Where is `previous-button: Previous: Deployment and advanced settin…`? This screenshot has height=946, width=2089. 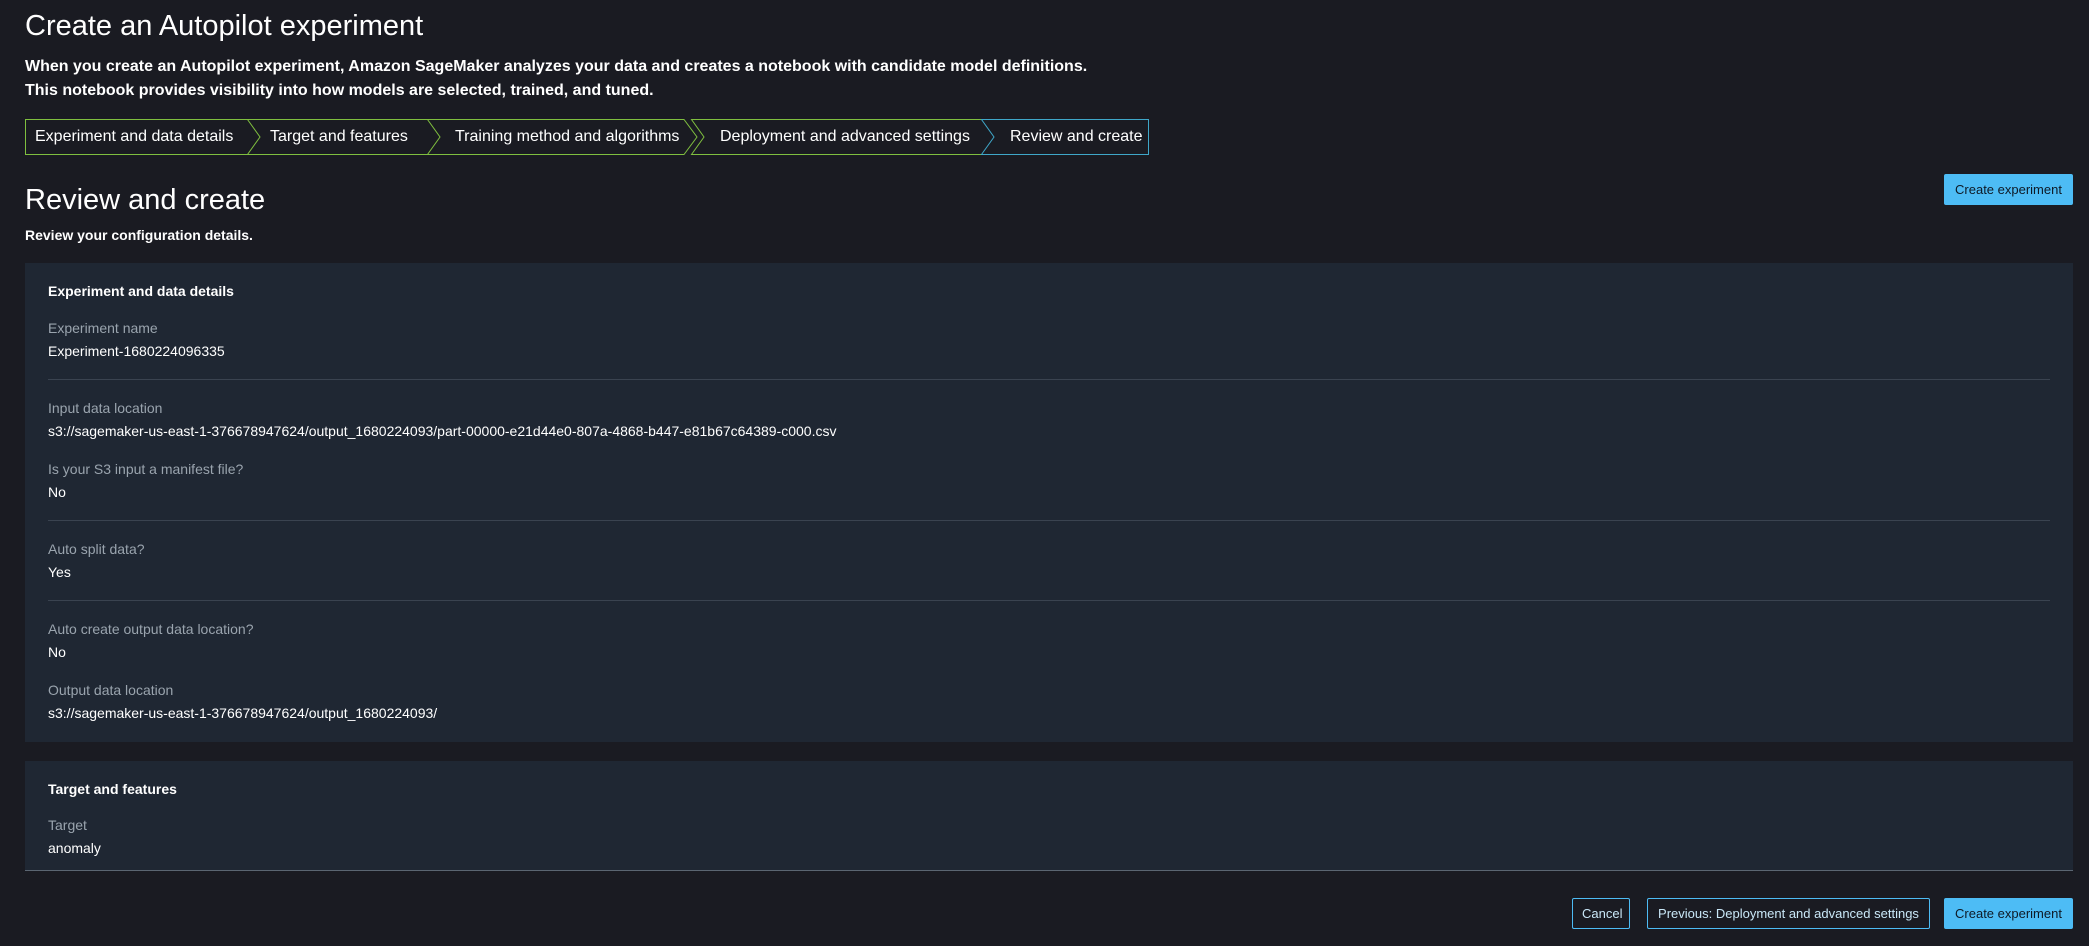 previous-button: Previous: Deployment and advanced settin… is located at coordinates (1788, 913).